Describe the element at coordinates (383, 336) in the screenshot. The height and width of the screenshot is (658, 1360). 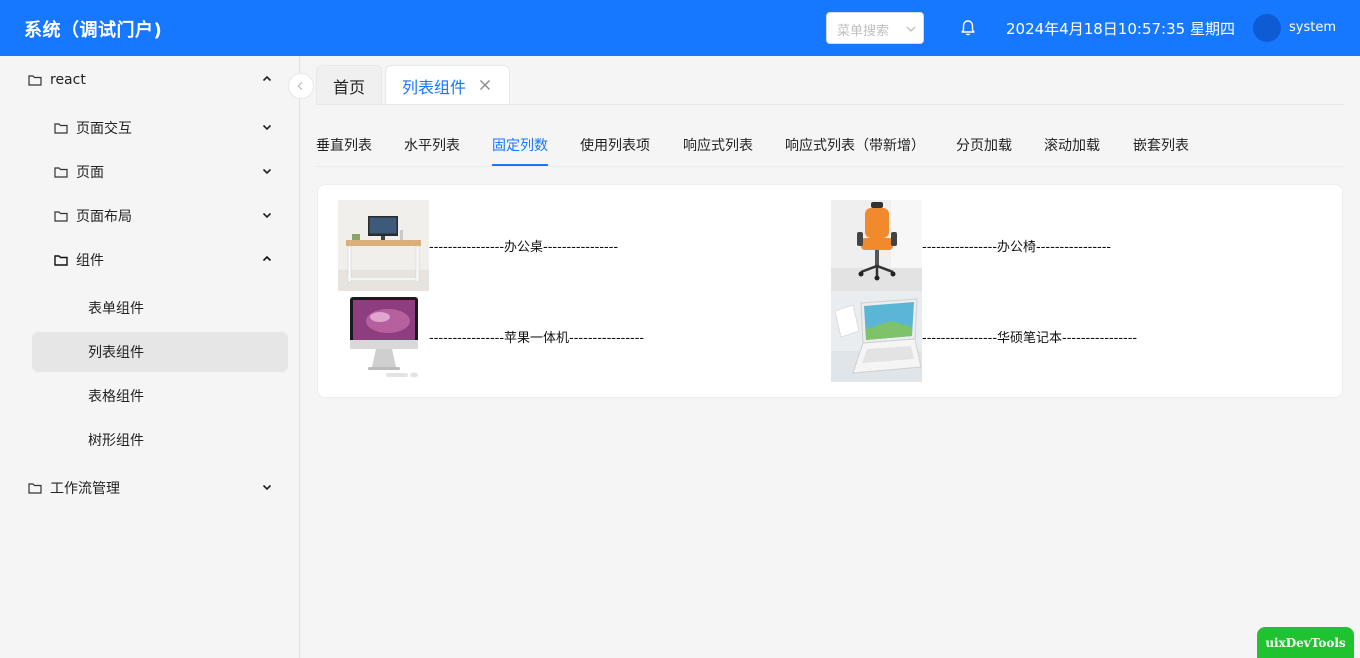
I see `imac-image` at that location.